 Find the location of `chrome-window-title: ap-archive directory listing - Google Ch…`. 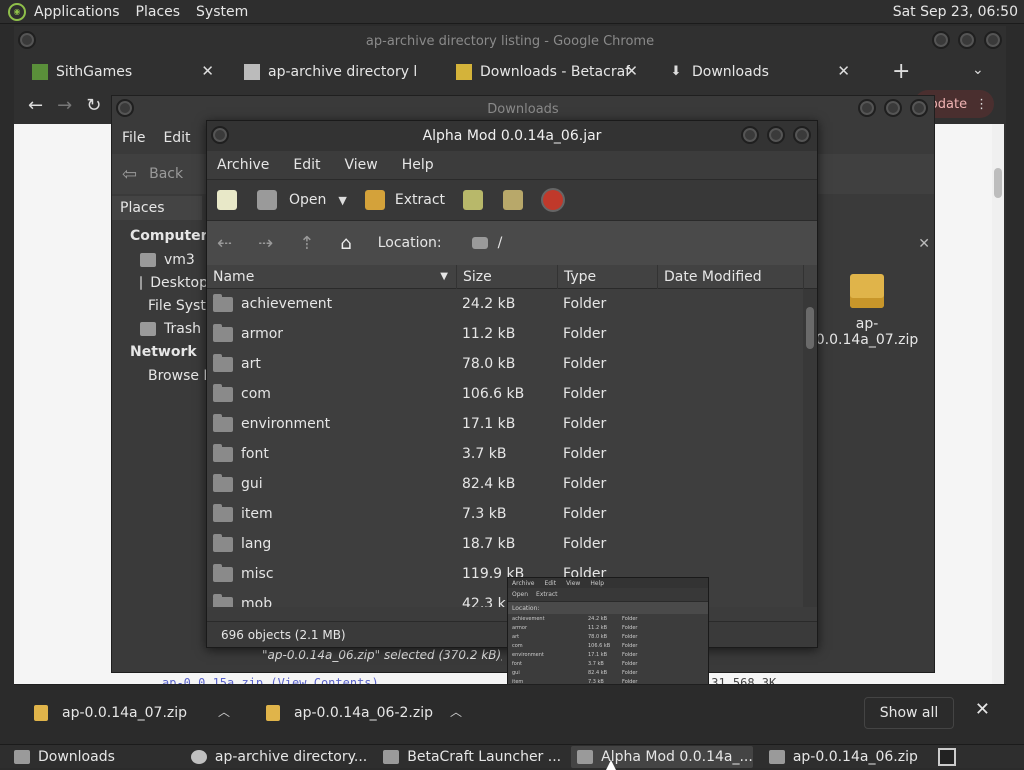

chrome-window-title: ap-archive directory listing - Google Ch… is located at coordinates (510, 41).